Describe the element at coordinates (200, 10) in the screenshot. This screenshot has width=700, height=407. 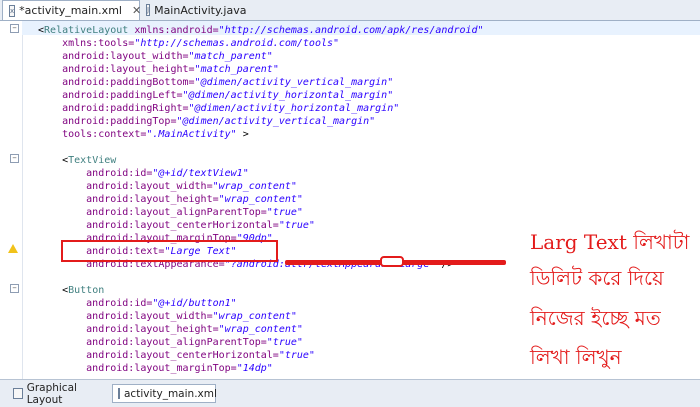
I see `tab-label: MainActivity.java` at that location.